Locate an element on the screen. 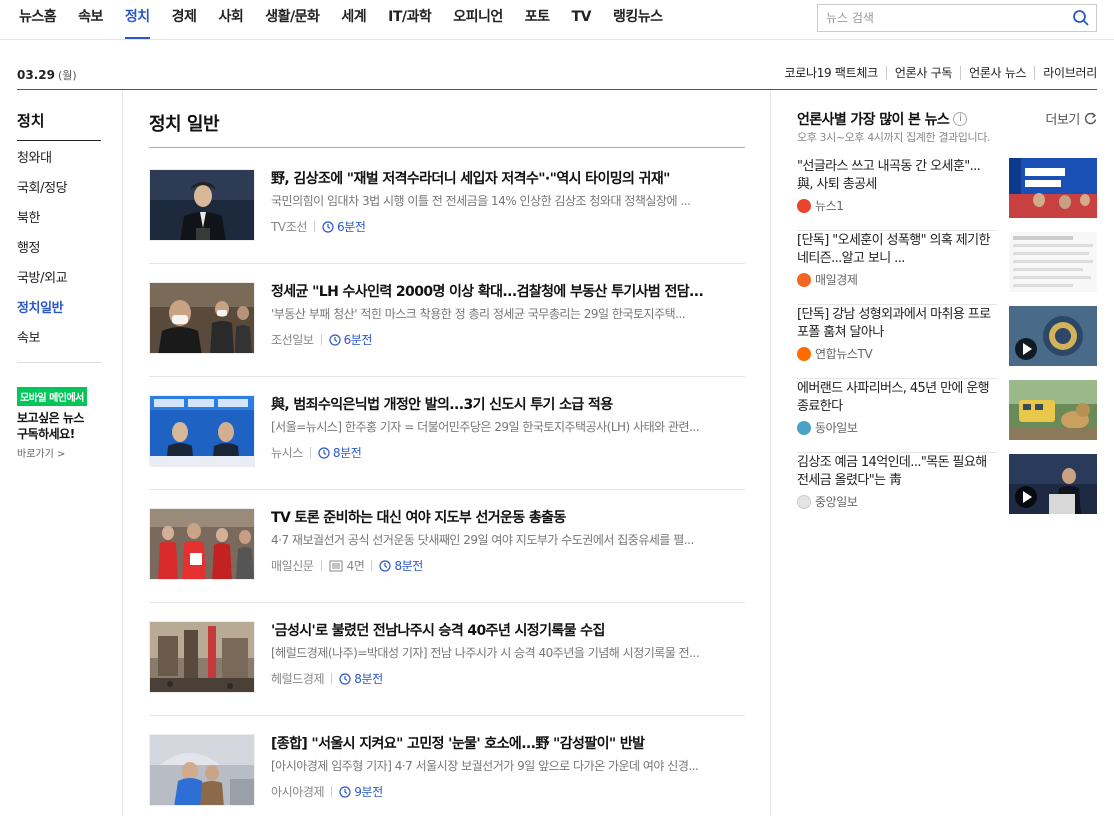 The height and width of the screenshot is (816, 1114). press-name: 헤럴드경제 is located at coordinates (298, 679).